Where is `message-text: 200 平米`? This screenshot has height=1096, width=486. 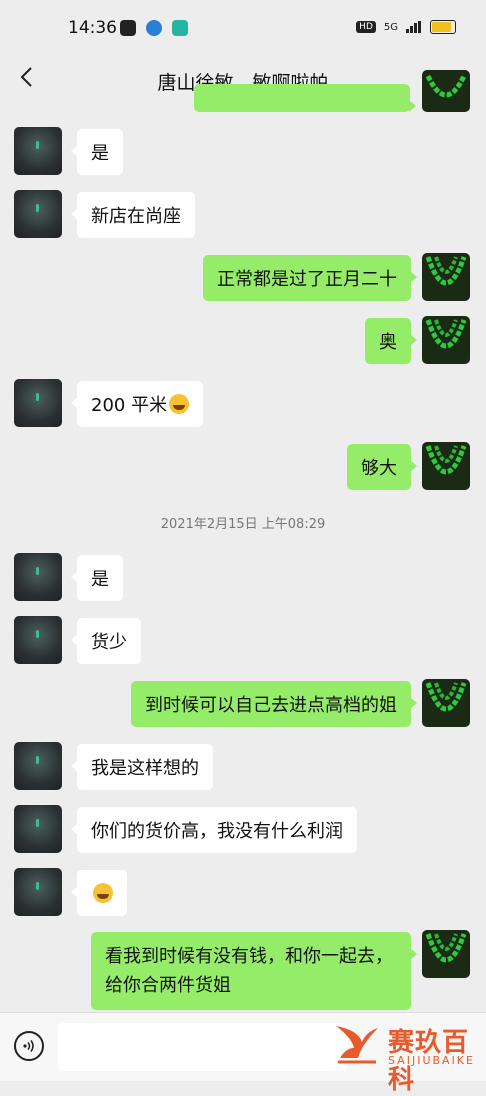
message-text: 200 平米 is located at coordinates (129, 405).